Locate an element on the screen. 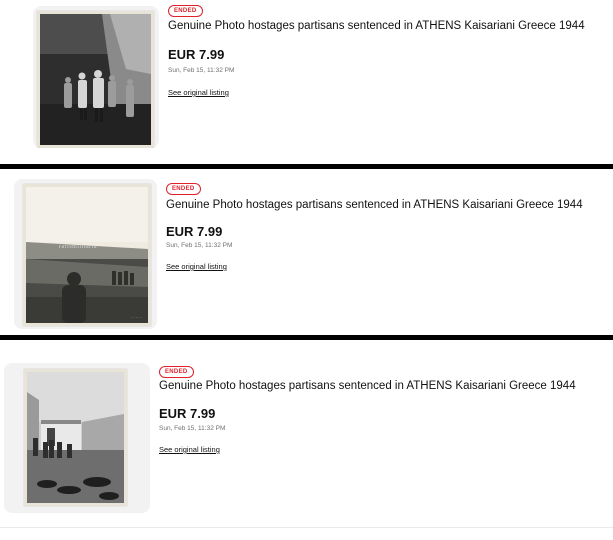 This screenshot has width=613, height=540. photo-caption: · · · · · is located at coordinates (136, 317).